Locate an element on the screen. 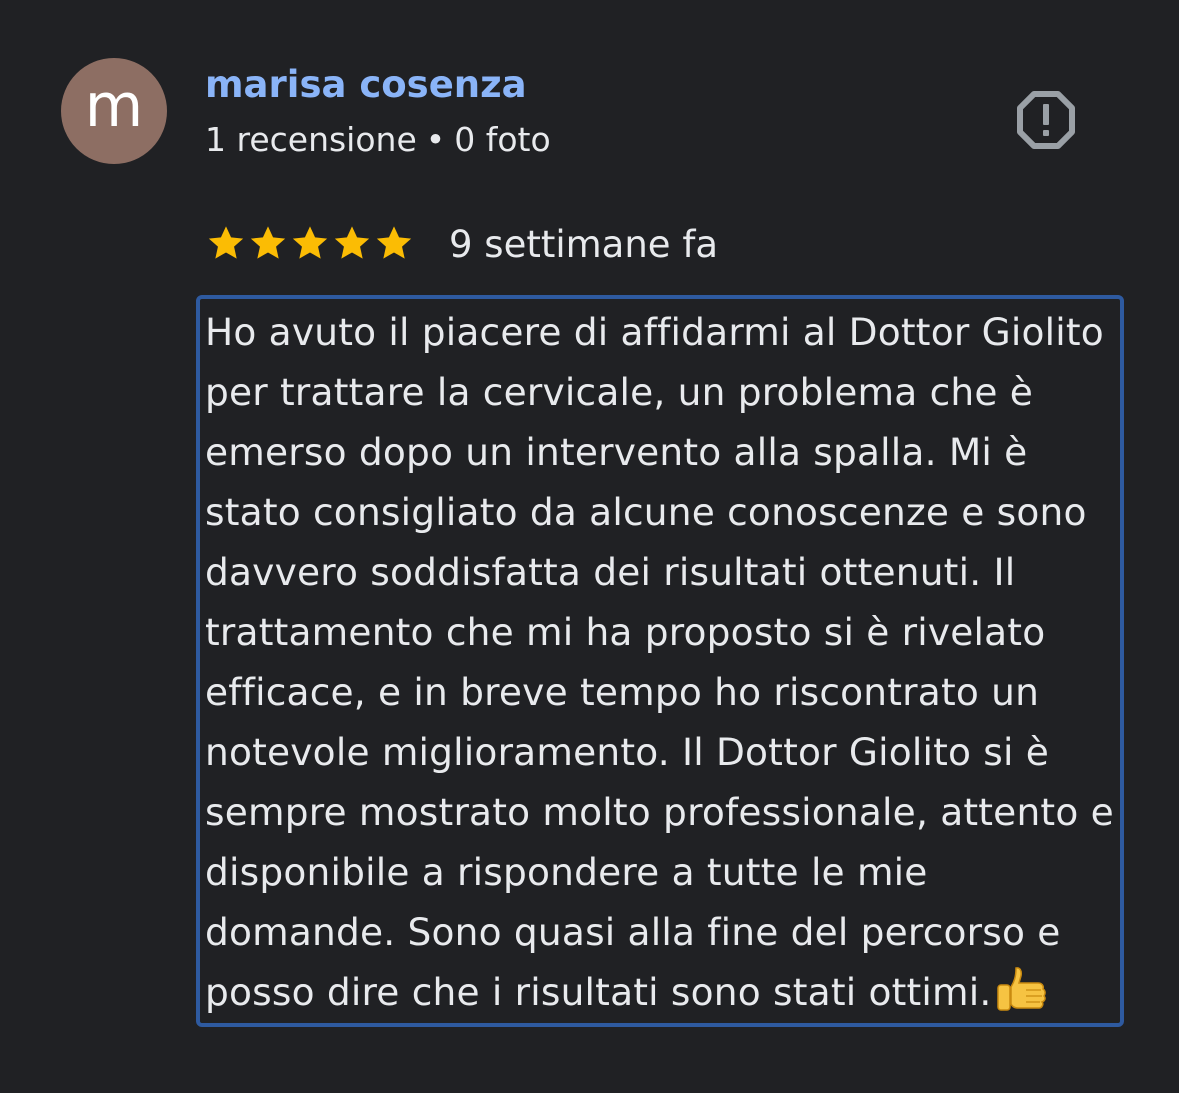  author-meta: 1 recensione • 0 foto is located at coordinates (378, 140).